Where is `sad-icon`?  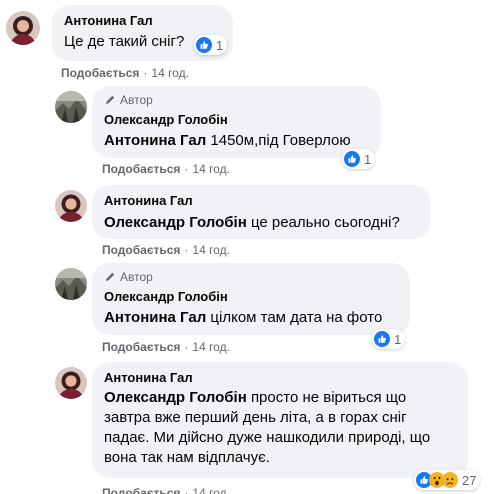
sad-icon is located at coordinates (450, 480).